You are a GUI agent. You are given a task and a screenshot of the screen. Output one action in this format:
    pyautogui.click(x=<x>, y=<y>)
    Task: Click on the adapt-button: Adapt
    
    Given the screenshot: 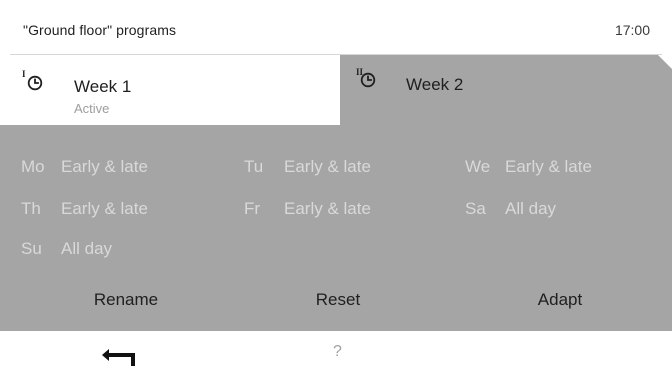 What is the action you would take?
    pyautogui.click(x=560, y=300)
    